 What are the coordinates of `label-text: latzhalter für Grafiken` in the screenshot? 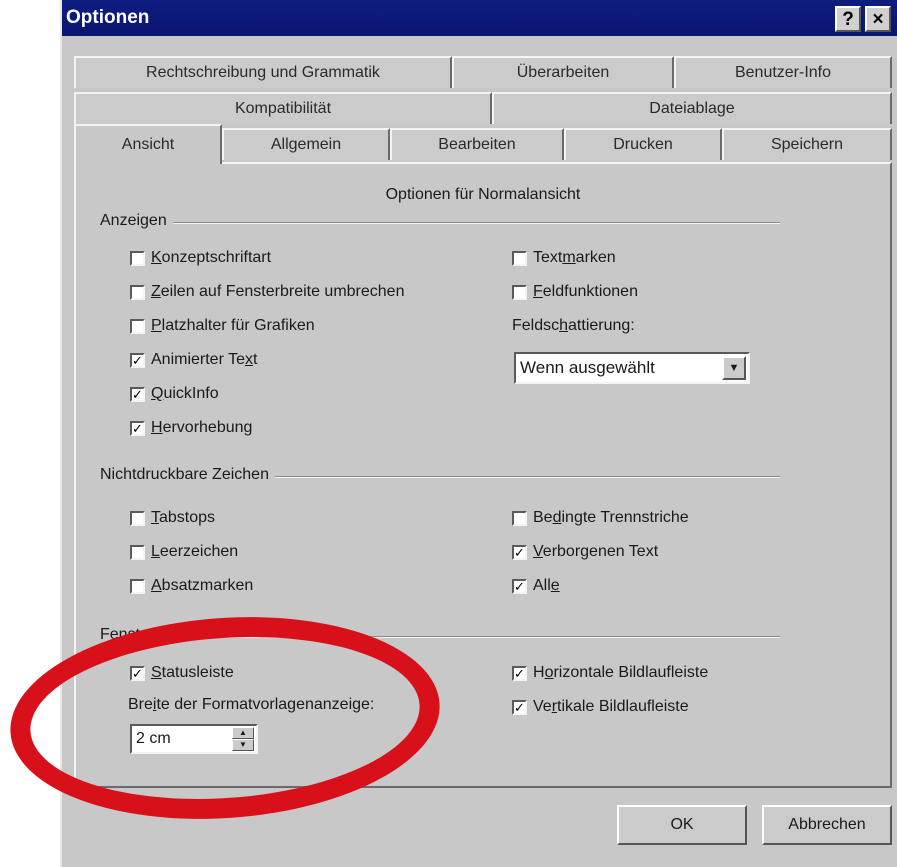 It's located at (238, 325).